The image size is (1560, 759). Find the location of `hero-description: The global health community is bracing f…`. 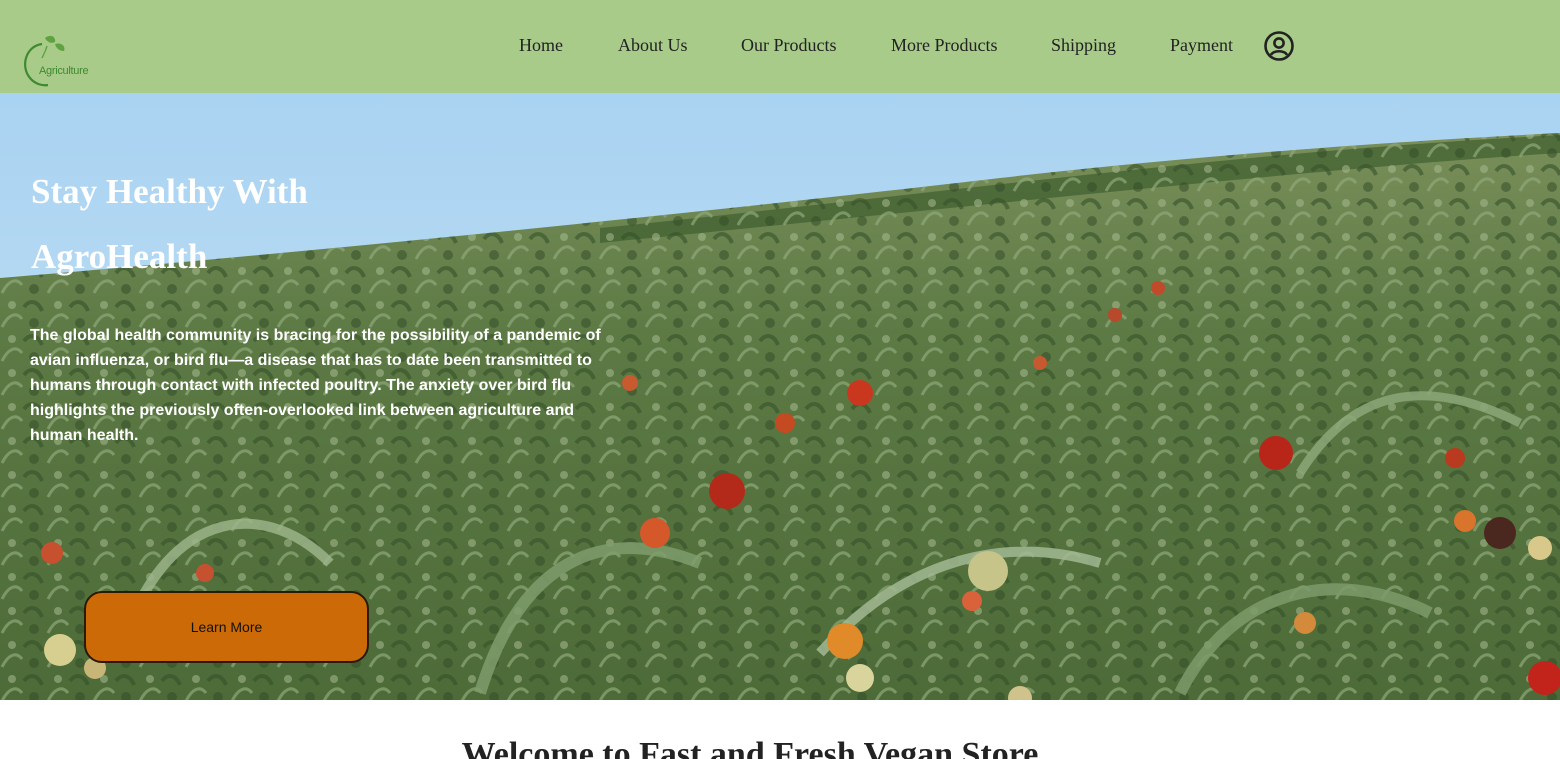

hero-description: The global health community is bracing f… is located at coordinates (315, 385).